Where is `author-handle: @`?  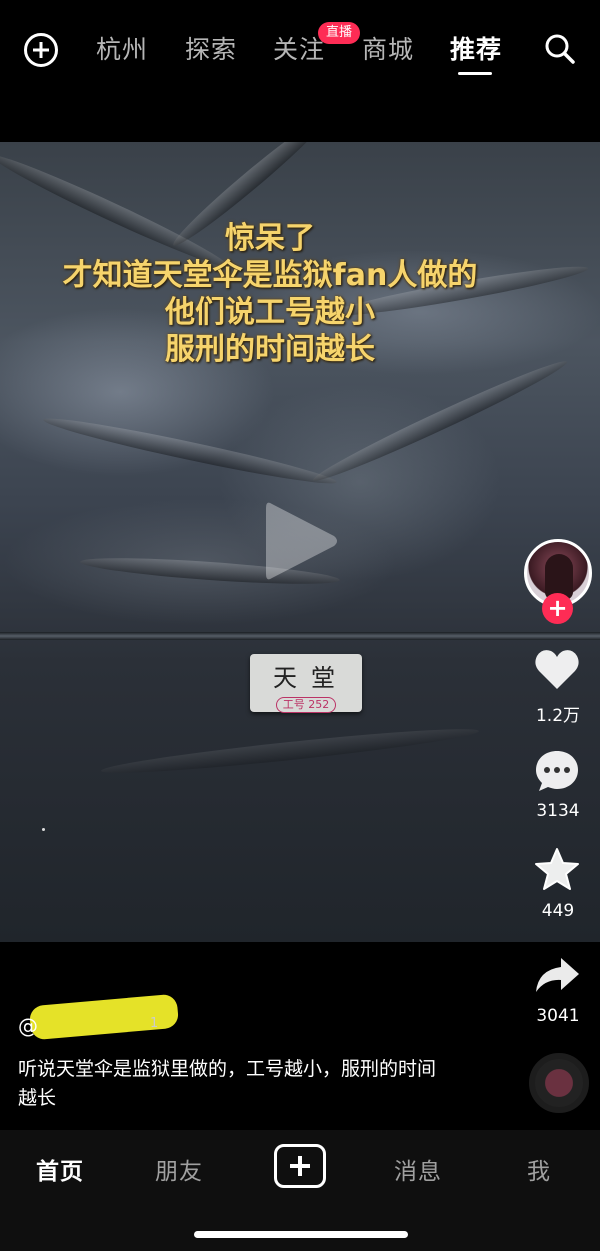 author-handle: @ is located at coordinates (28, 1026).